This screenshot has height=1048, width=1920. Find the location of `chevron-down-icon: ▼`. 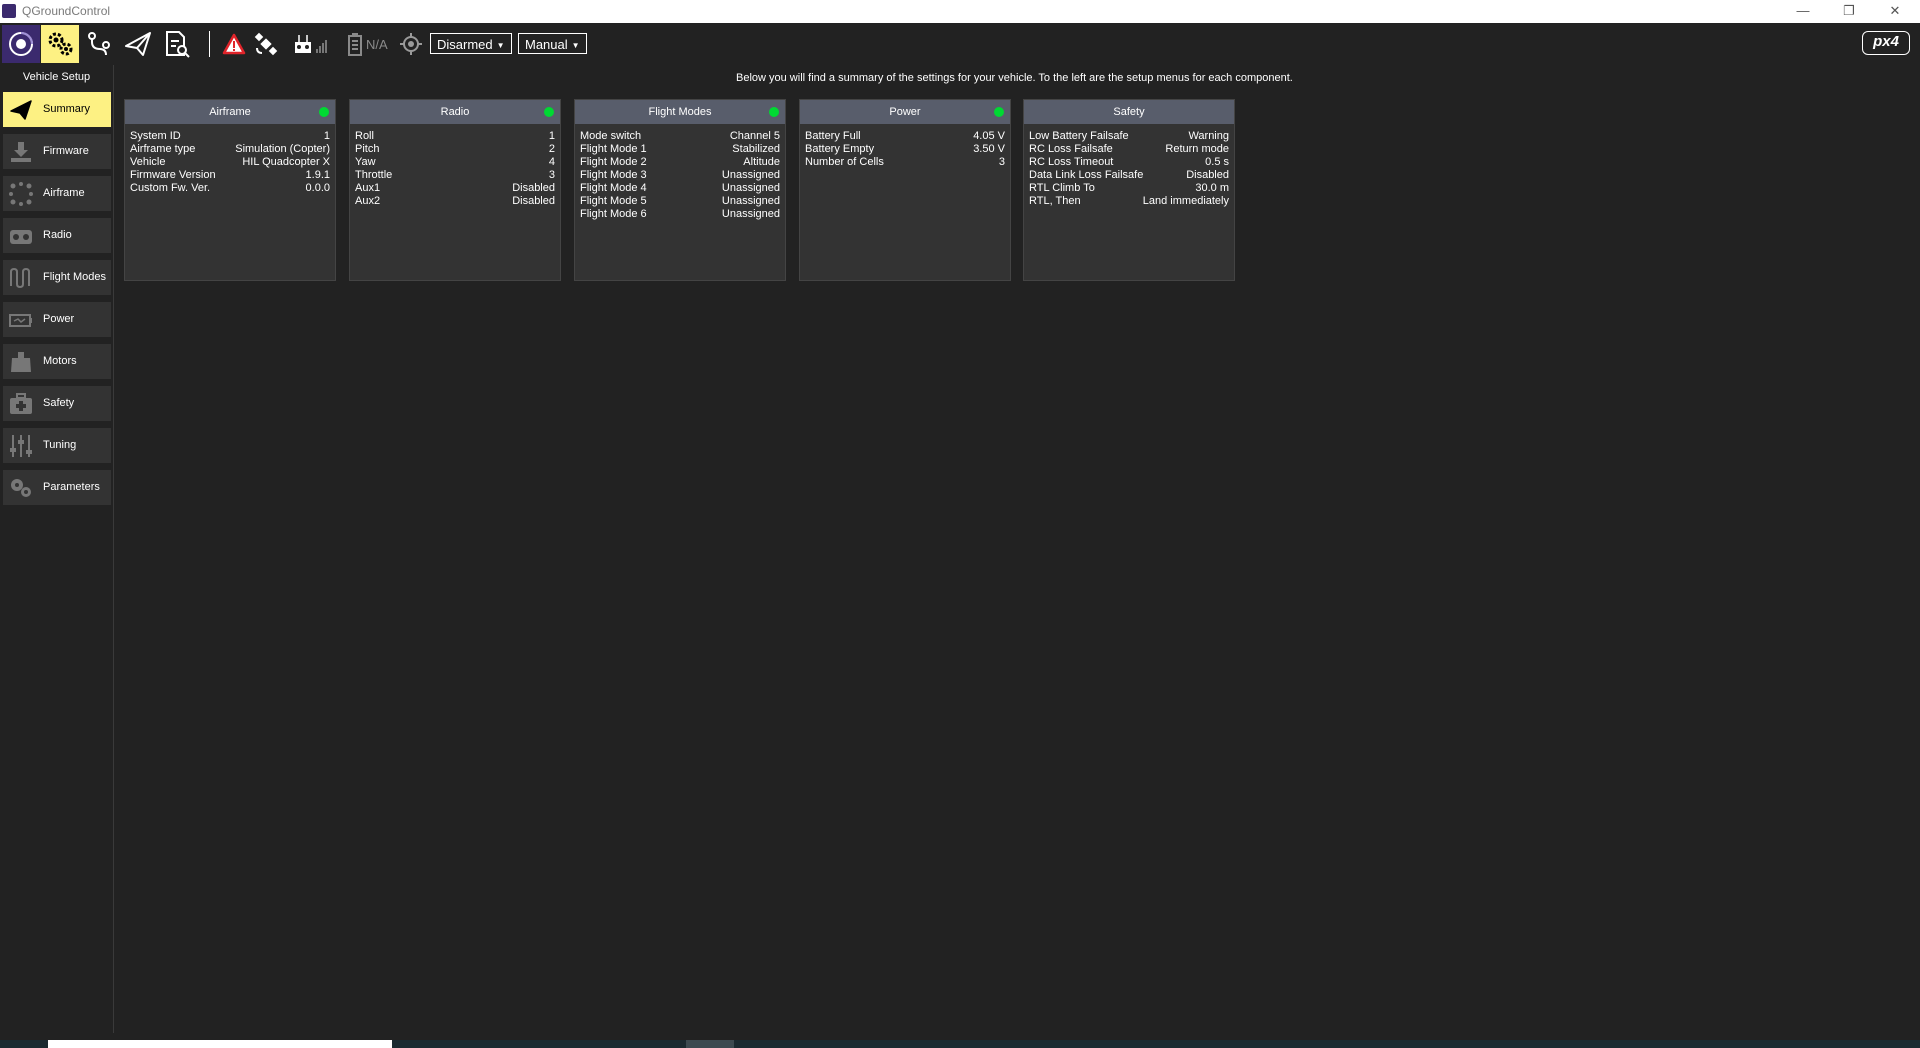

chevron-down-icon: ▼ is located at coordinates (575, 46).